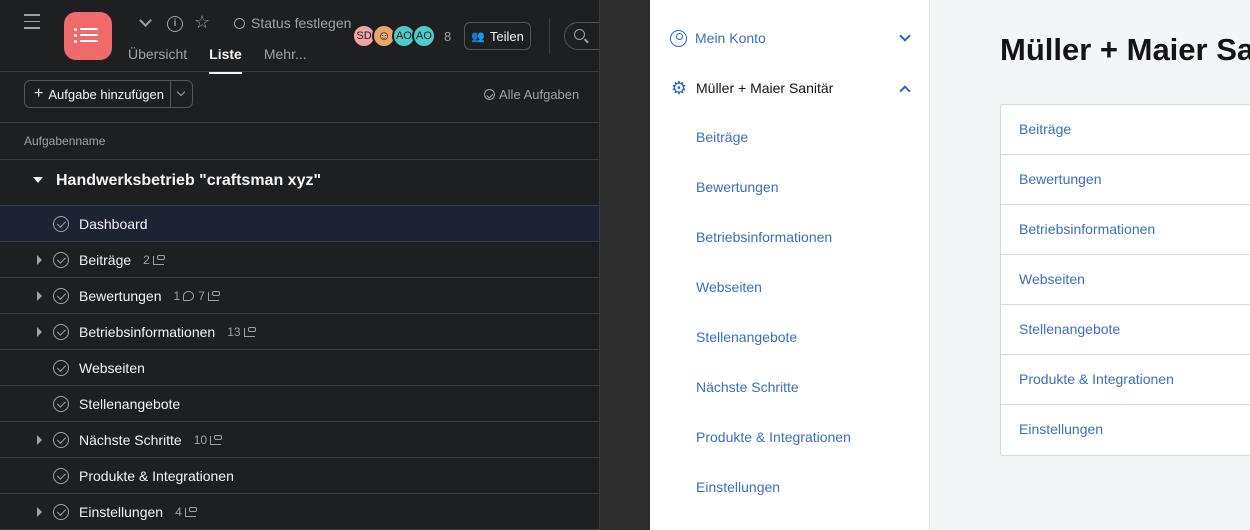 This screenshot has width=1250, height=530. I want to click on sidebar-item-company: ⚙ Müller + Maier Sanitär, so click(751, 88).